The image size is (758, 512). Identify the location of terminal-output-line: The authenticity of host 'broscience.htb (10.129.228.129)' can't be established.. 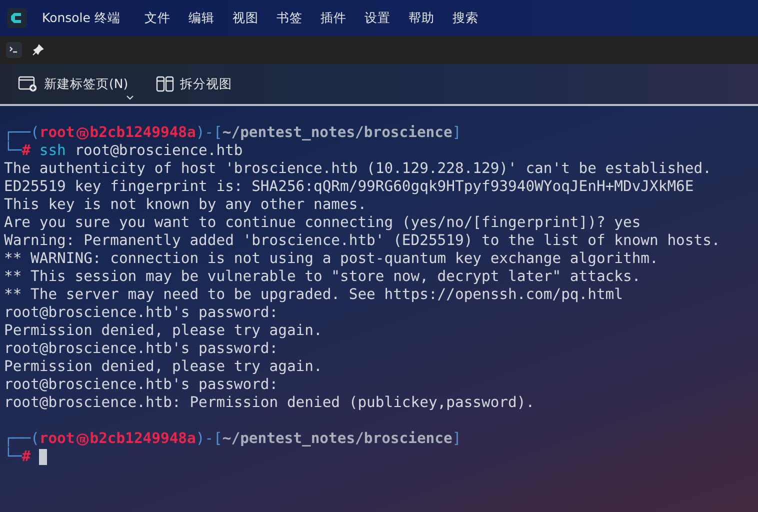
(358, 169).